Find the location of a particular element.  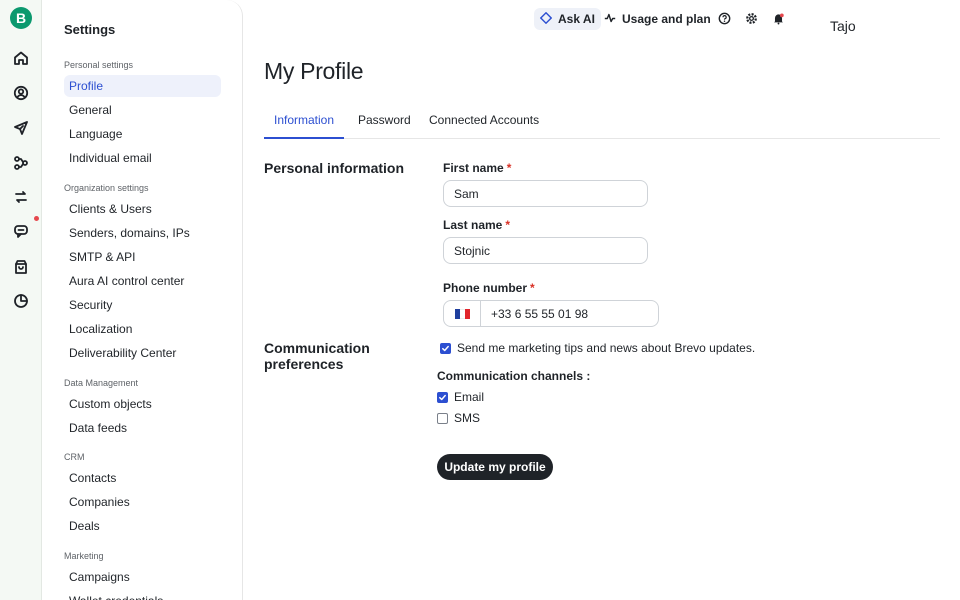

sidebar-item-data-feeds: Data feeds is located at coordinates (142, 428).